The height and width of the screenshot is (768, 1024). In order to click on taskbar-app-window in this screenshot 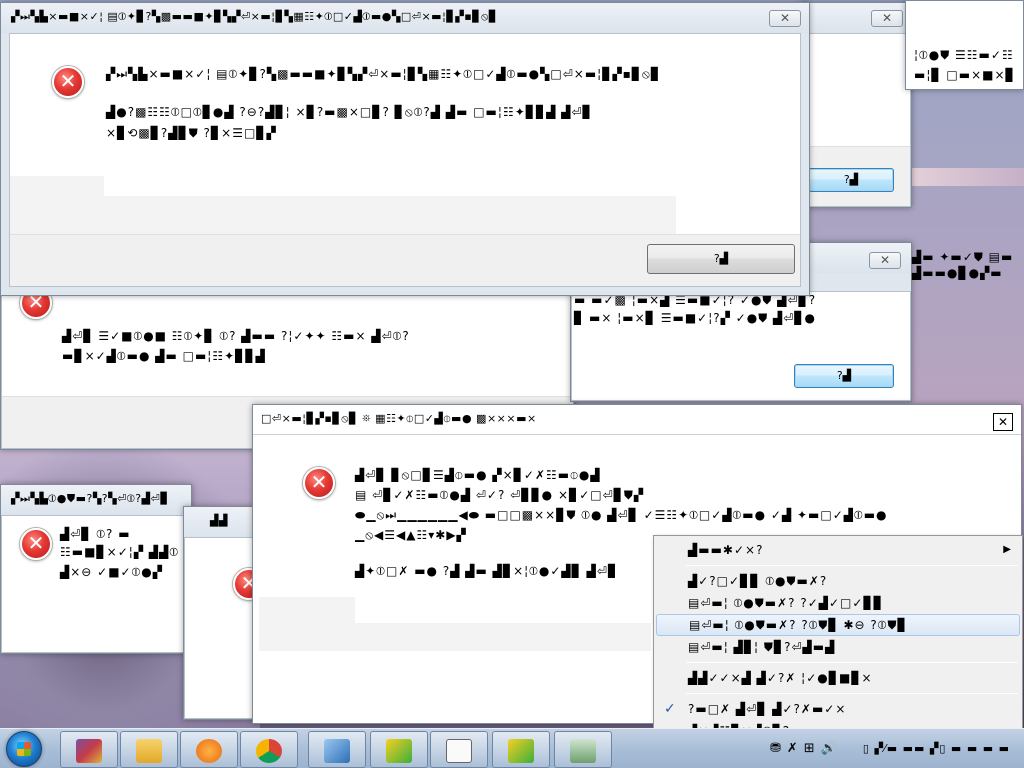, I will do `click(583, 749)`.